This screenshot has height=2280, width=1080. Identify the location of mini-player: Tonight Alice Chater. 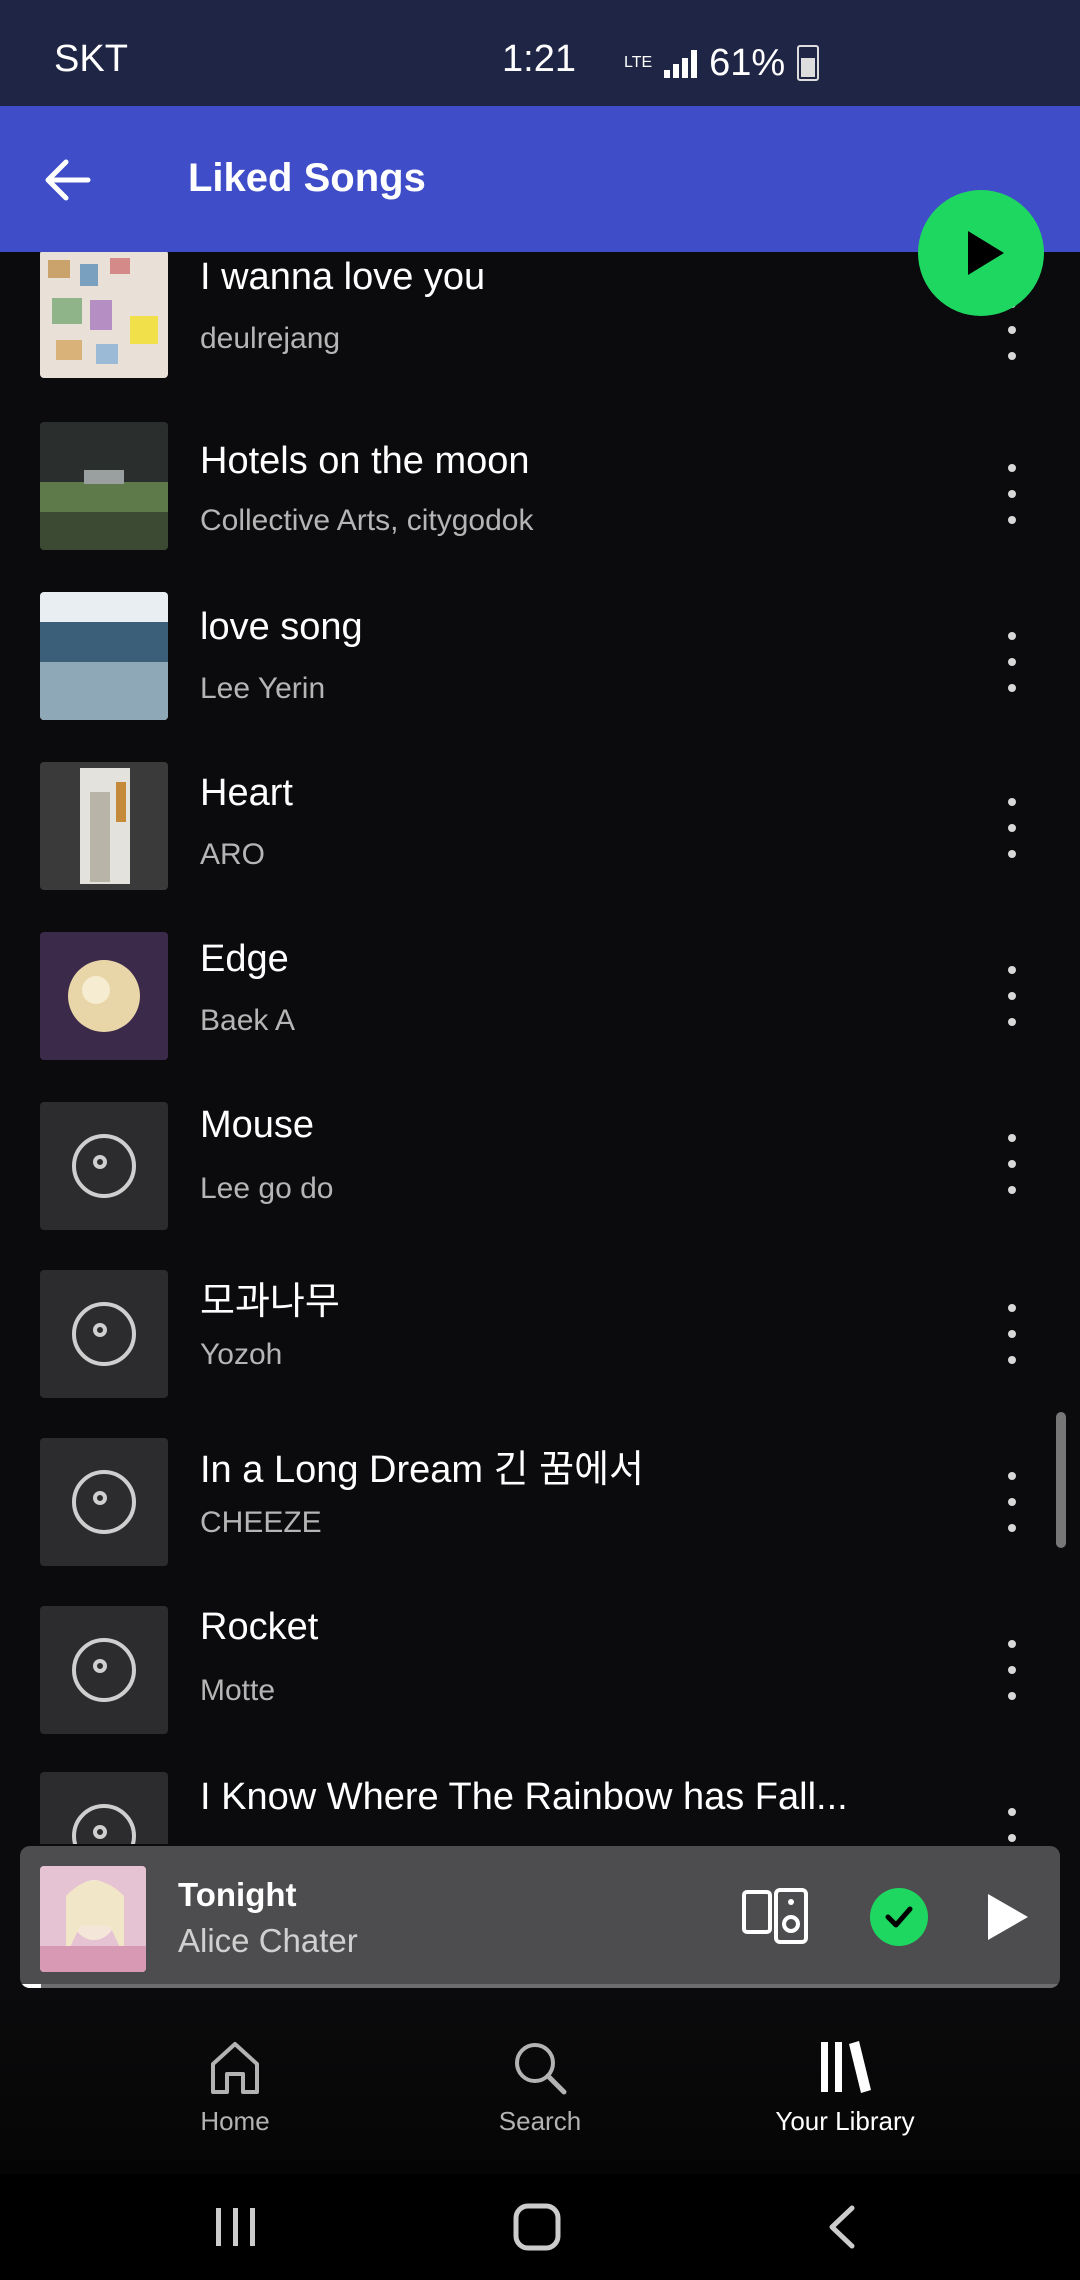
(540, 1917).